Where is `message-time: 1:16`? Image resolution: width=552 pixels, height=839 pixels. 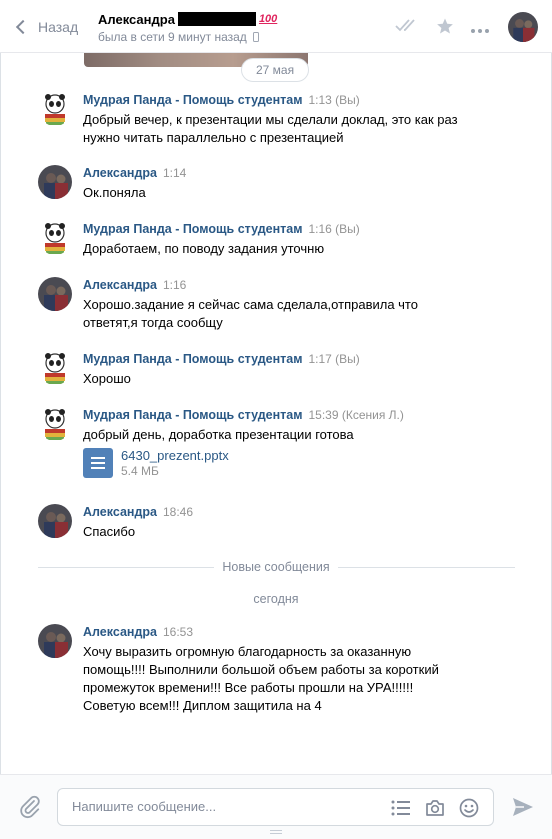
message-time: 1:16 is located at coordinates (174, 285).